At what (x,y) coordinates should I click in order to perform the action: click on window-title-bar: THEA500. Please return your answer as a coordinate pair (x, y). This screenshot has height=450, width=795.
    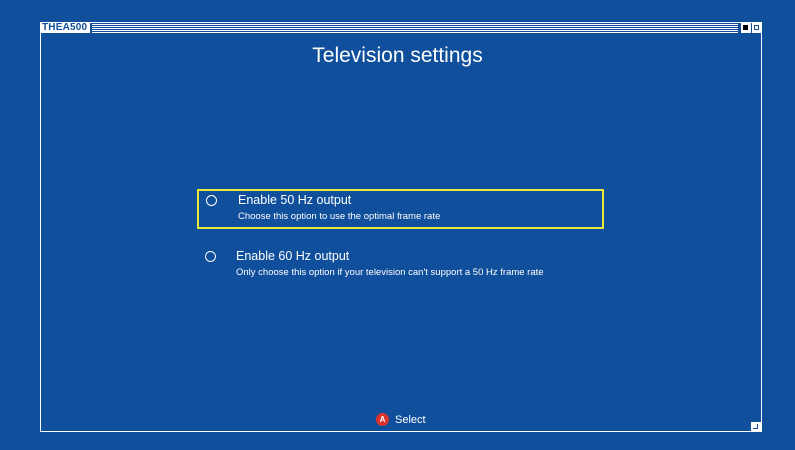
    Looking at the image, I should click on (401, 27).